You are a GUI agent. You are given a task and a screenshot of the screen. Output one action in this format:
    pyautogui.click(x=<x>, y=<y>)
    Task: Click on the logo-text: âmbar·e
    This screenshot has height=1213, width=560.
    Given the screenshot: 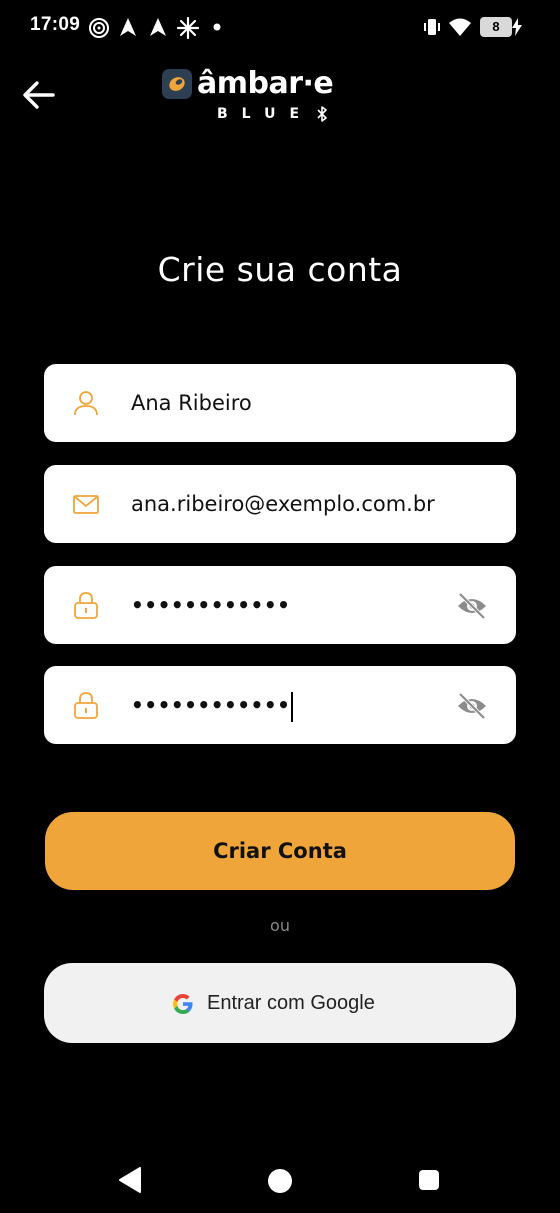 What is the action you would take?
    pyautogui.click(x=265, y=83)
    